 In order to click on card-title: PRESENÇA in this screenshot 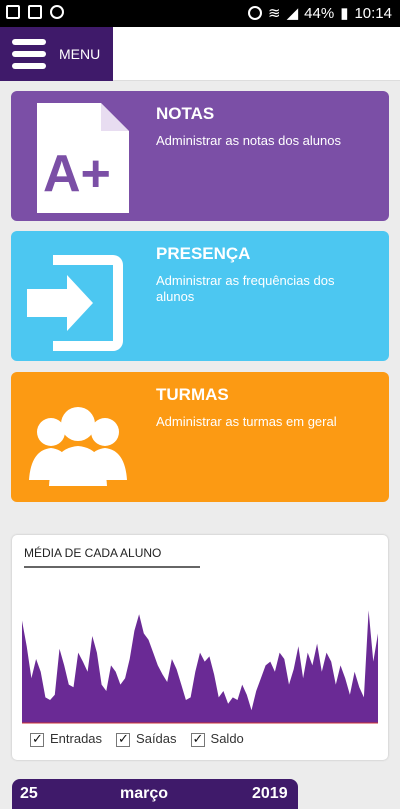, I will do `click(203, 253)`.